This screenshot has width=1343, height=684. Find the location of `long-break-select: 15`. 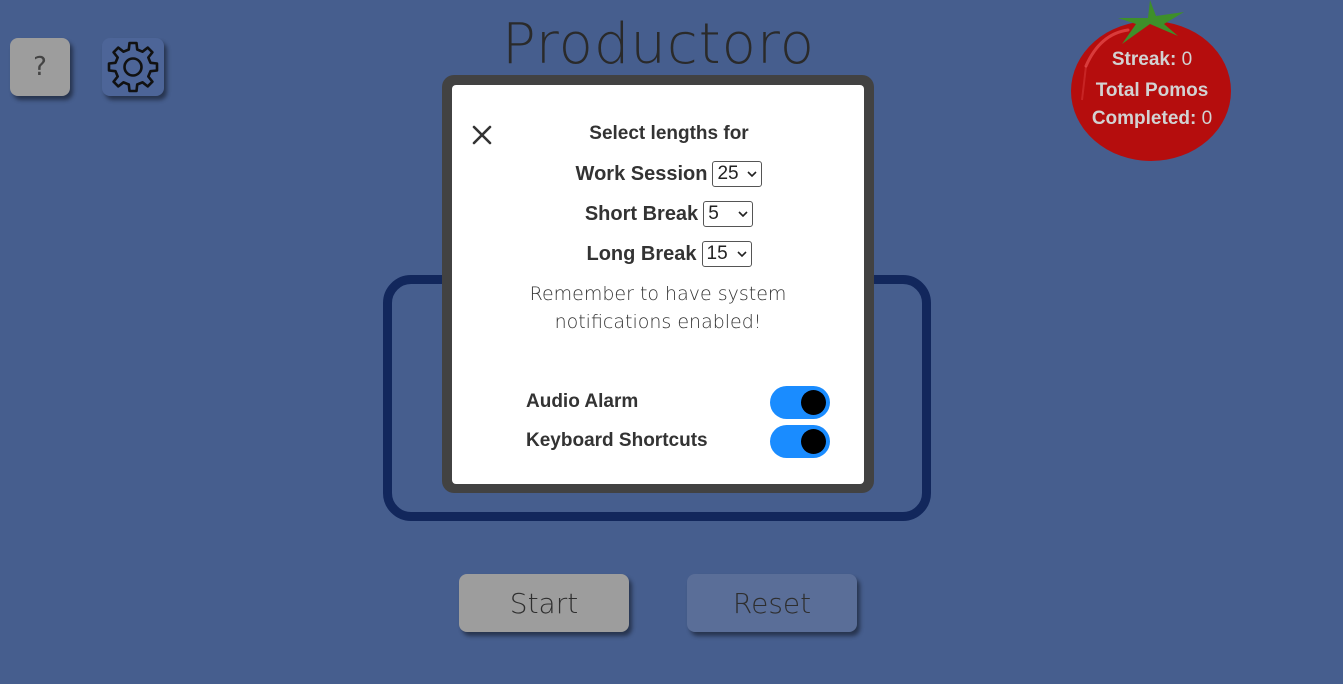

long-break-select: 15 is located at coordinates (726, 254).